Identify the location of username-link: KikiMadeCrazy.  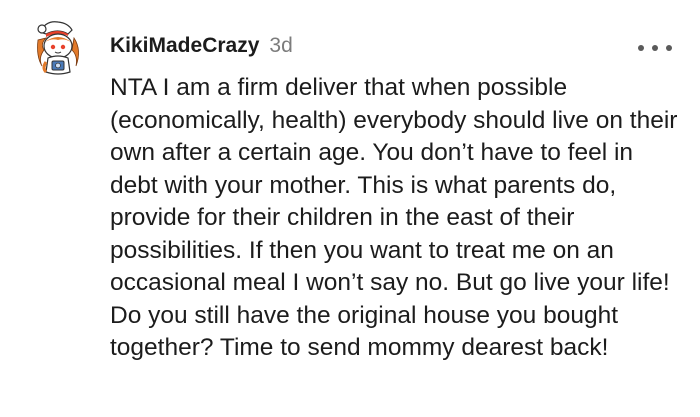
(184, 46).